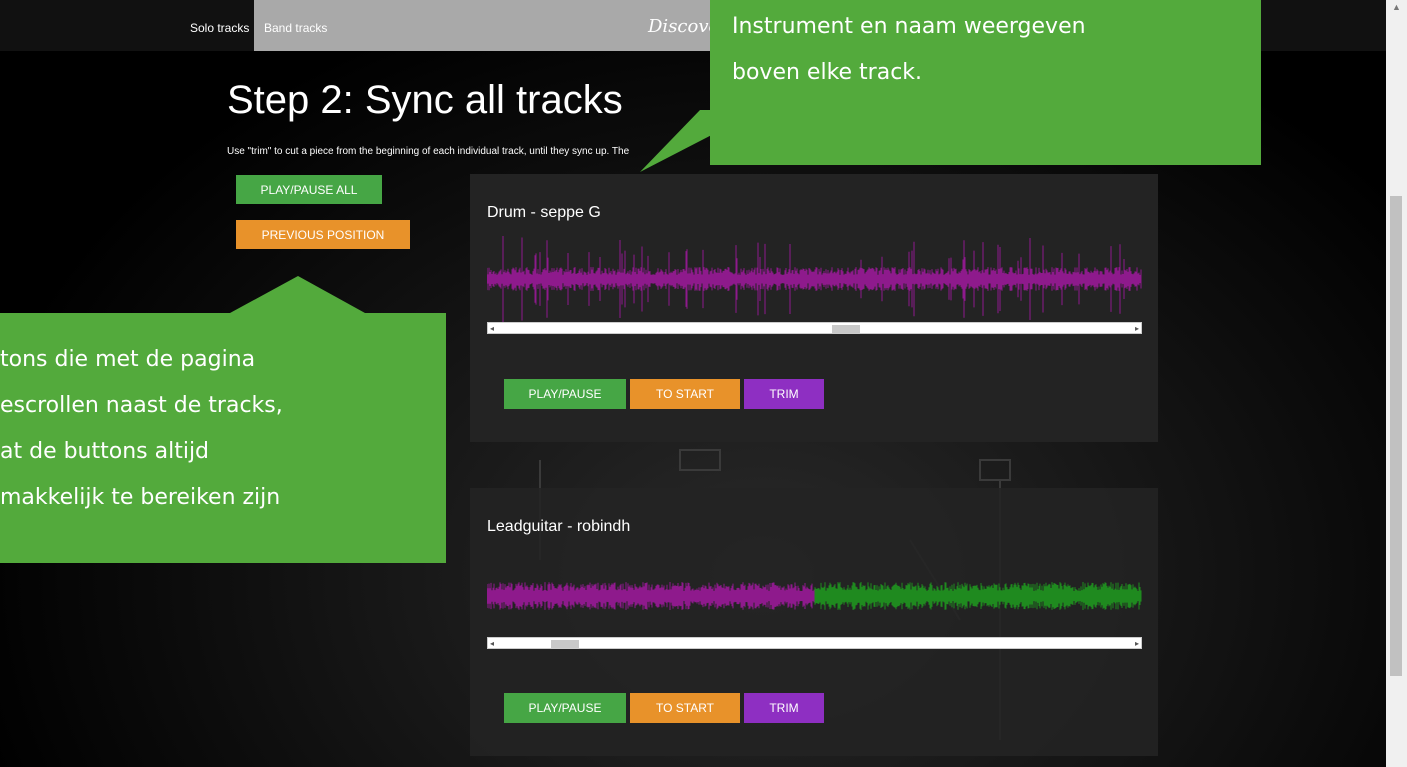  What do you see at coordinates (141, 405) in the screenshot?
I see `callout-left-line: escrollen naast de tracks,` at bounding box center [141, 405].